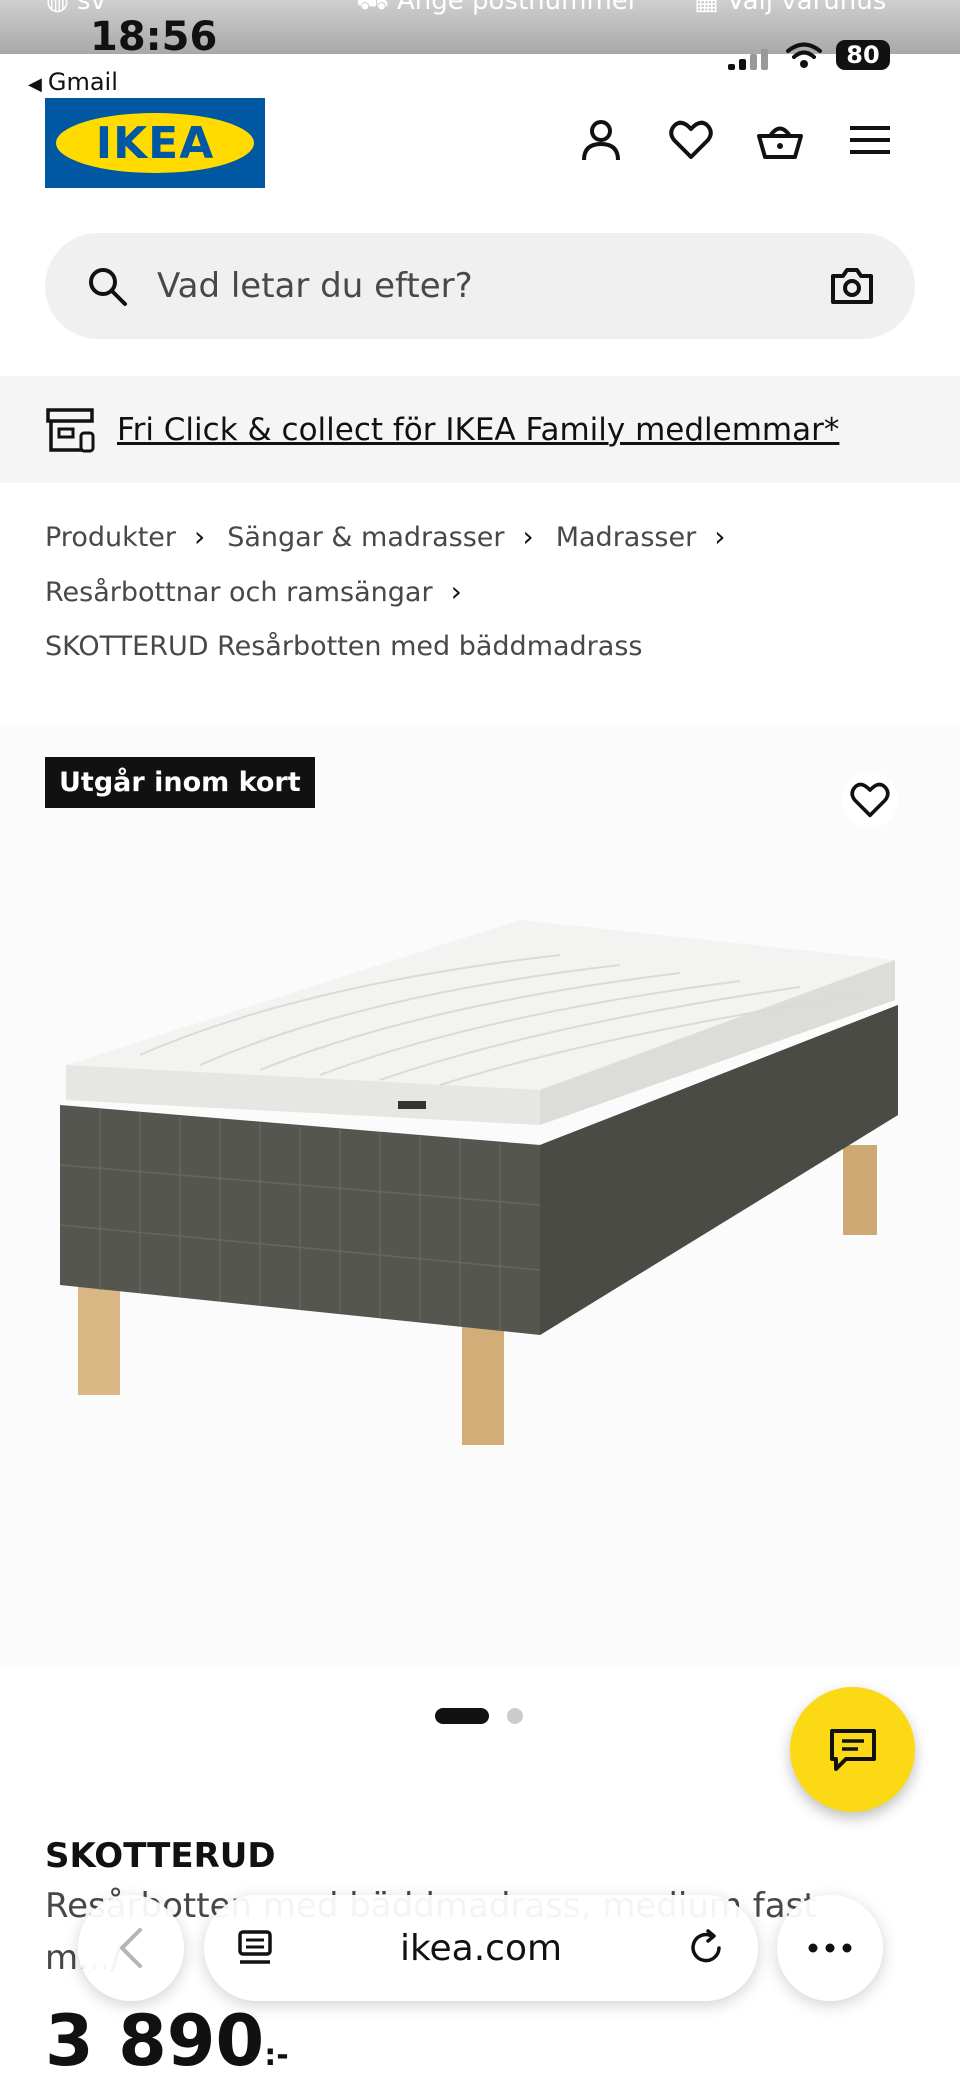 This screenshot has width=960, height=2082. Describe the element at coordinates (601, 140) in the screenshot. I see `user-icon` at that location.